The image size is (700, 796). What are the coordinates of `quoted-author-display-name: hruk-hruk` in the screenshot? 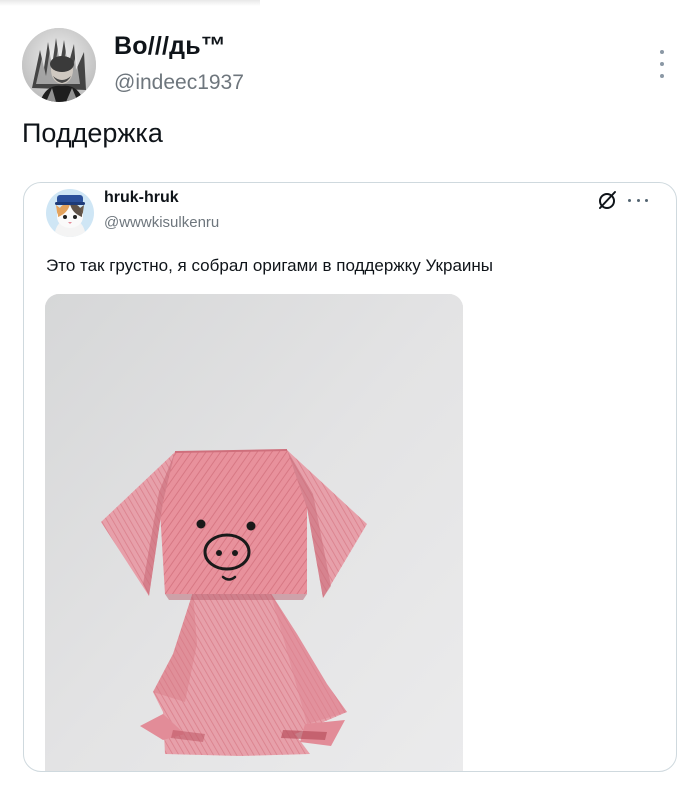 It's located at (141, 198).